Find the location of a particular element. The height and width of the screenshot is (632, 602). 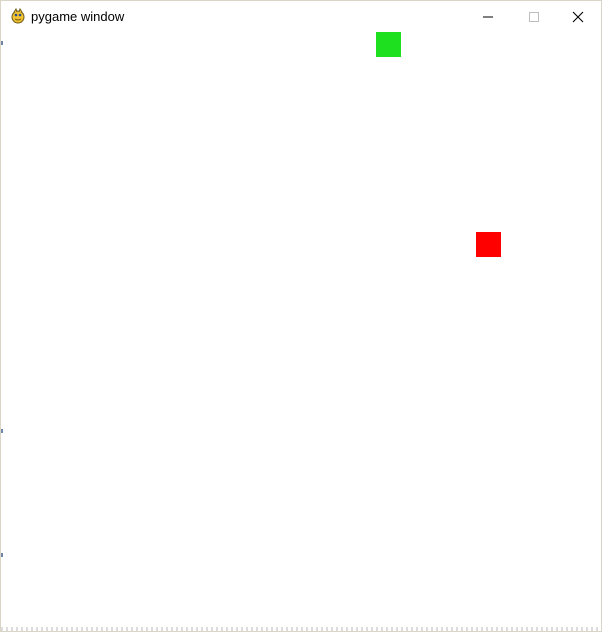

pygame-icon is located at coordinates (18, 15).